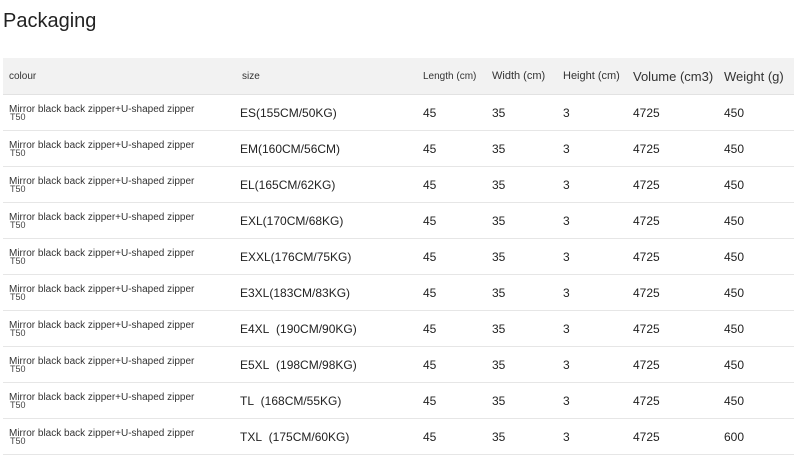 This screenshot has height=468, width=804. What do you see at coordinates (327, 220) in the screenshot?
I see `cell-size: EXL(170CM/68KG)` at bounding box center [327, 220].